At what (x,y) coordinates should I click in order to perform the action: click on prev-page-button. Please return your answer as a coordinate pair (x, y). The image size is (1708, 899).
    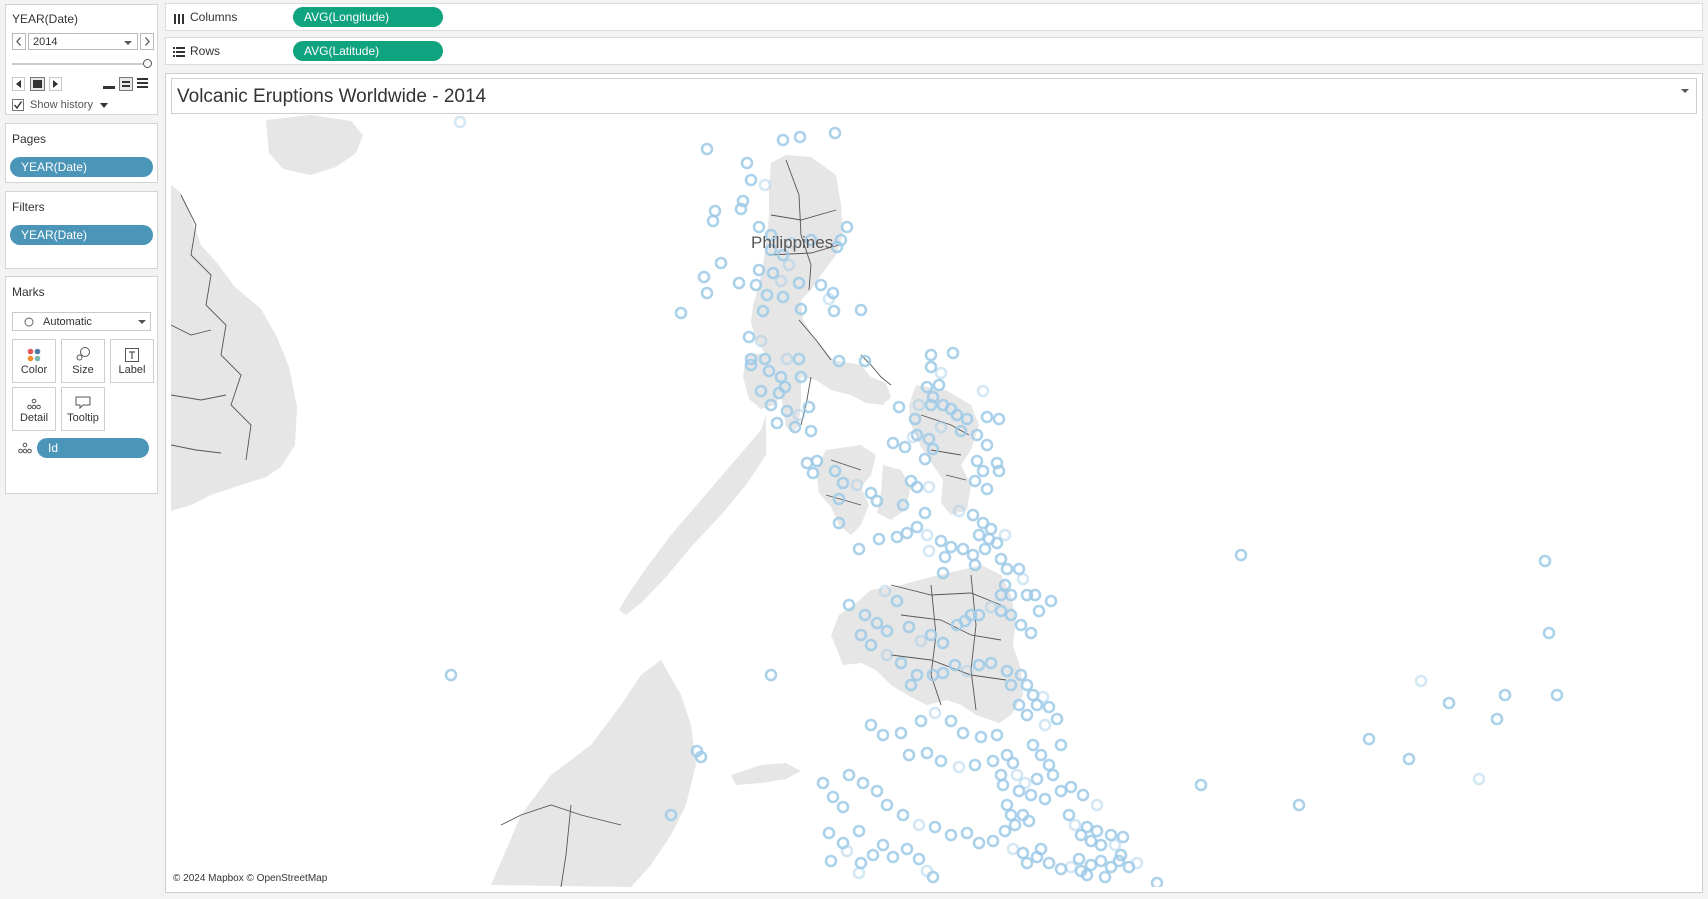
    Looking at the image, I should click on (19, 41).